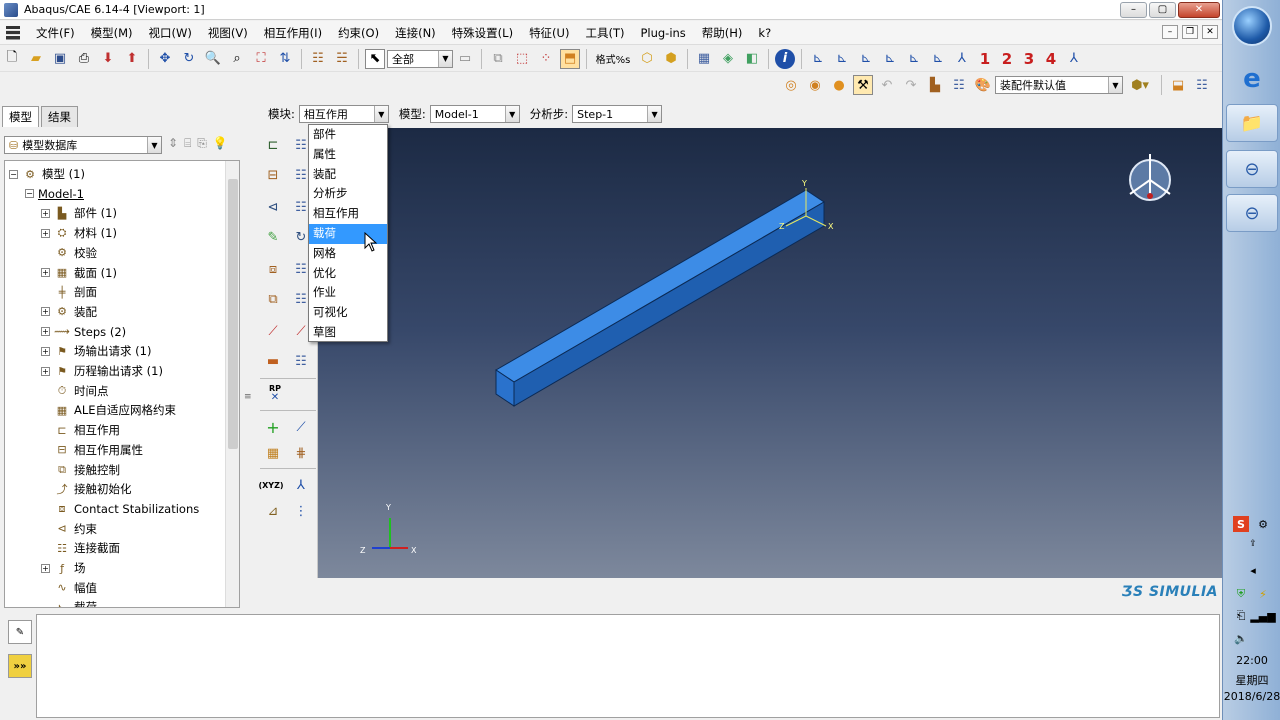 This screenshot has width=1280, height=720. What do you see at coordinates (80, 430) in the screenshot?
I see `tree-item: ⊏ 相互作用` at bounding box center [80, 430].